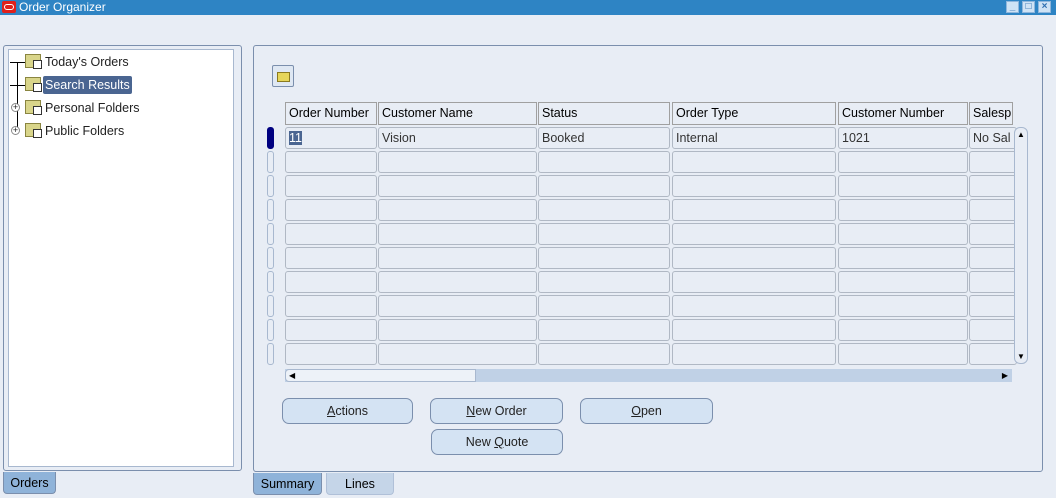  I want to click on new-quote-button: New Quote, so click(497, 442).